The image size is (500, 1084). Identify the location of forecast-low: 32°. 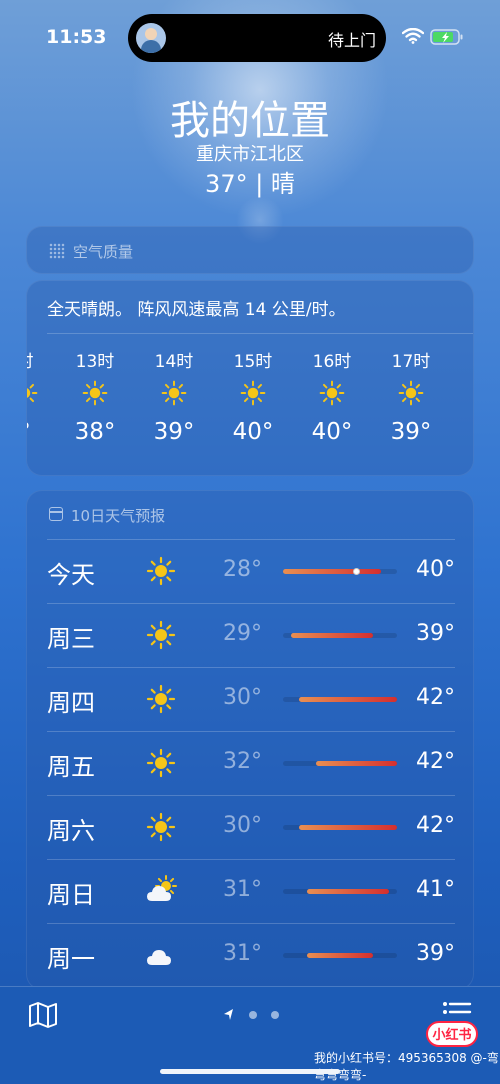
(242, 761).